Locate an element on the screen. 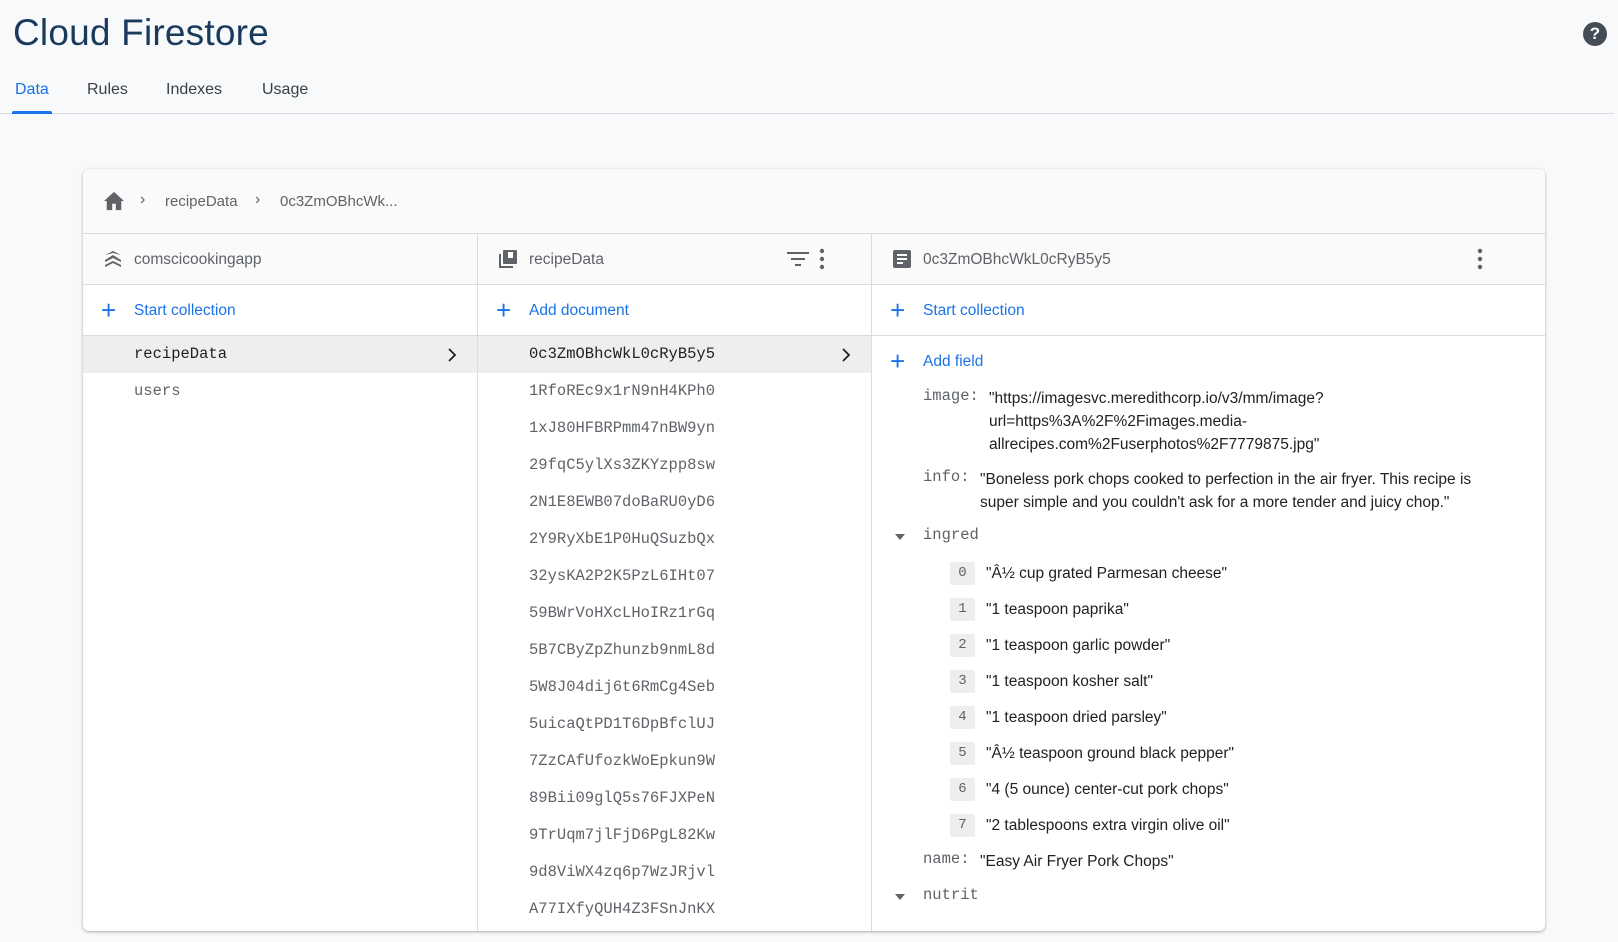 This screenshot has width=1618, height=942. page-title: Cloud Firestore is located at coordinates (141, 32).